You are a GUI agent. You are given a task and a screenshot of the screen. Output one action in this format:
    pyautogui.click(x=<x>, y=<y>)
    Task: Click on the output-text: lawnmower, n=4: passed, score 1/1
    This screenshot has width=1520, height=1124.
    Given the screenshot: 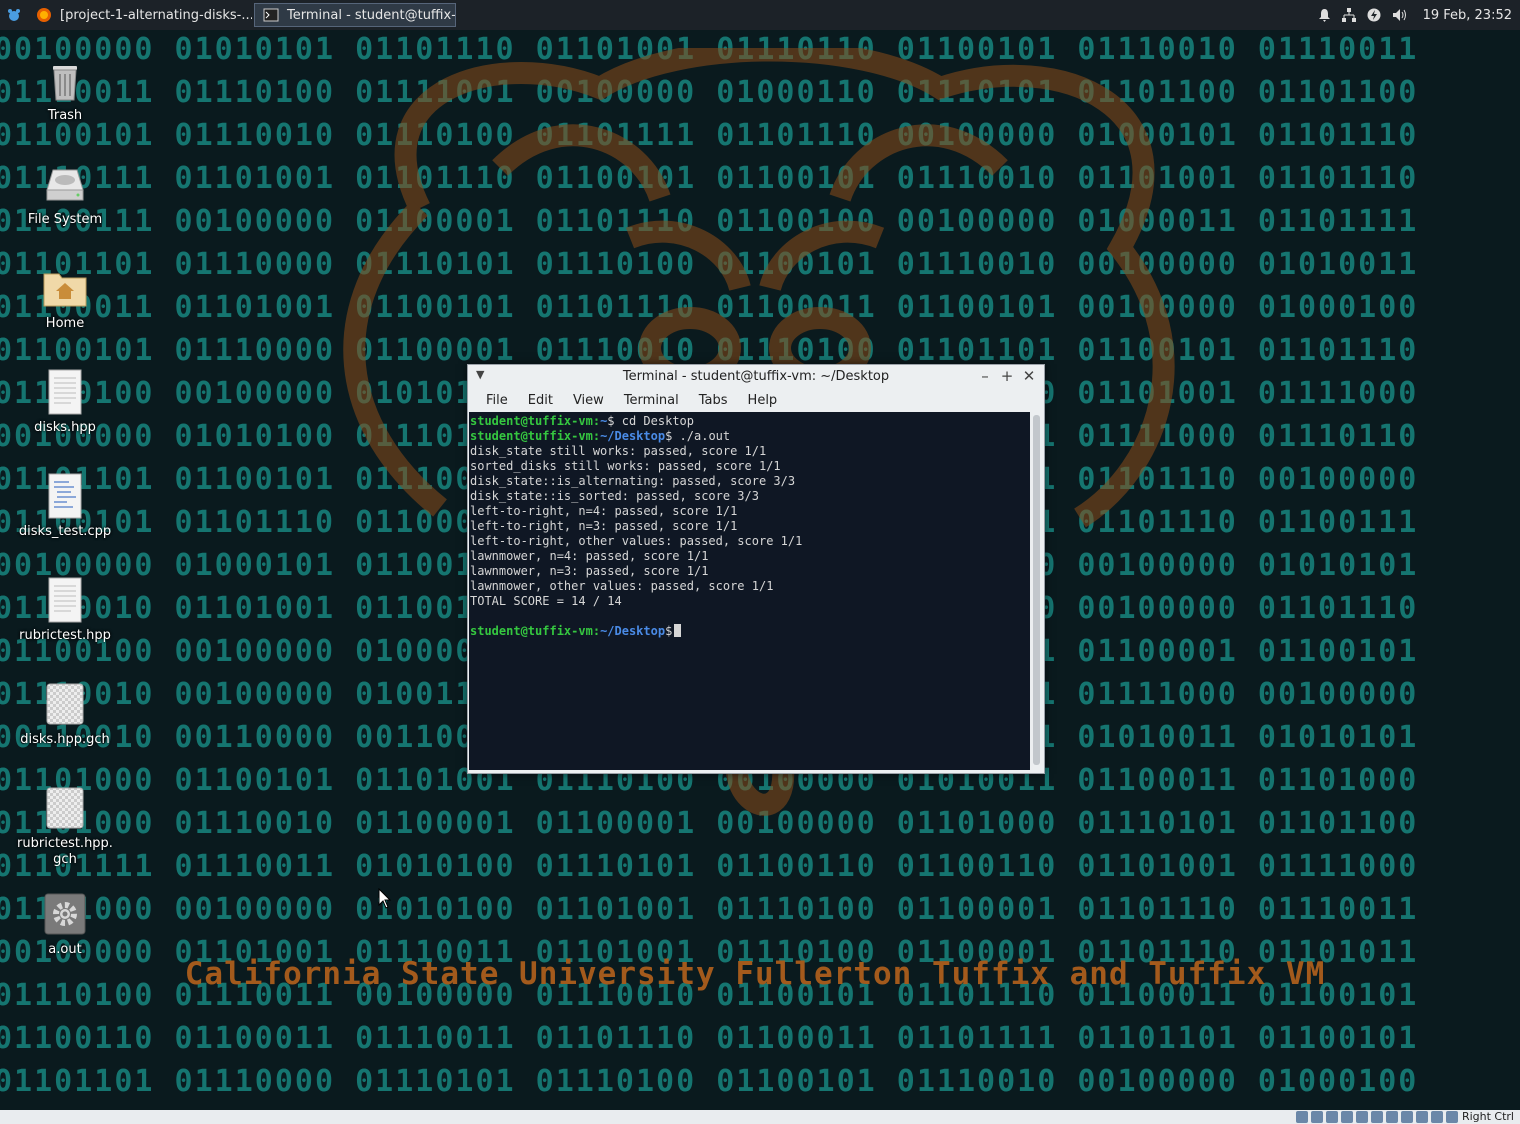 What is the action you would take?
    pyautogui.click(x=589, y=556)
    